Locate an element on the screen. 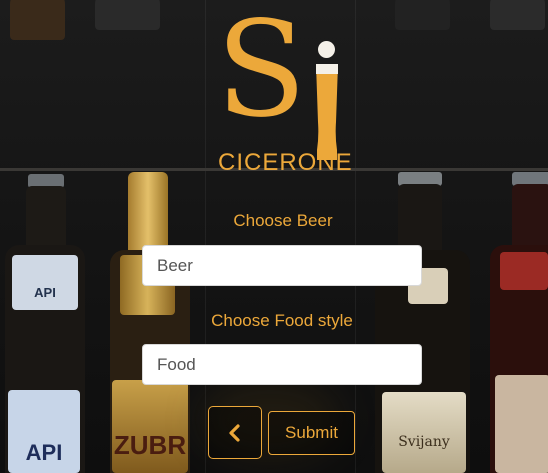 The height and width of the screenshot is (473, 548). food-input is located at coordinates (282, 364).